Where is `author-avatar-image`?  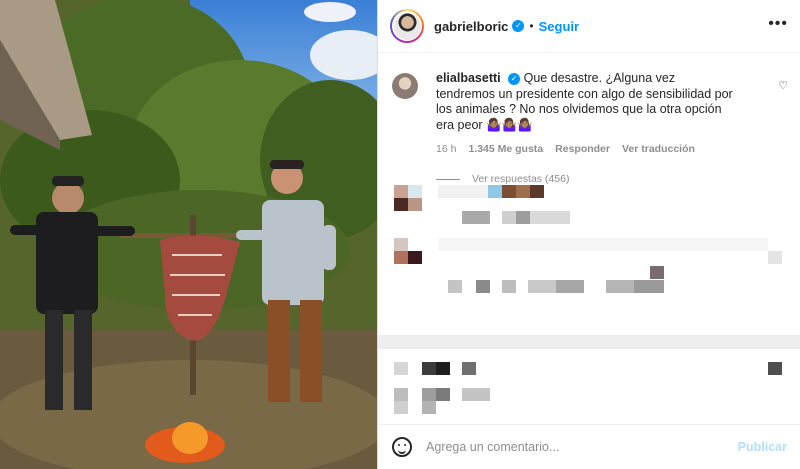 author-avatar-image is located at coordinates (407, 26).